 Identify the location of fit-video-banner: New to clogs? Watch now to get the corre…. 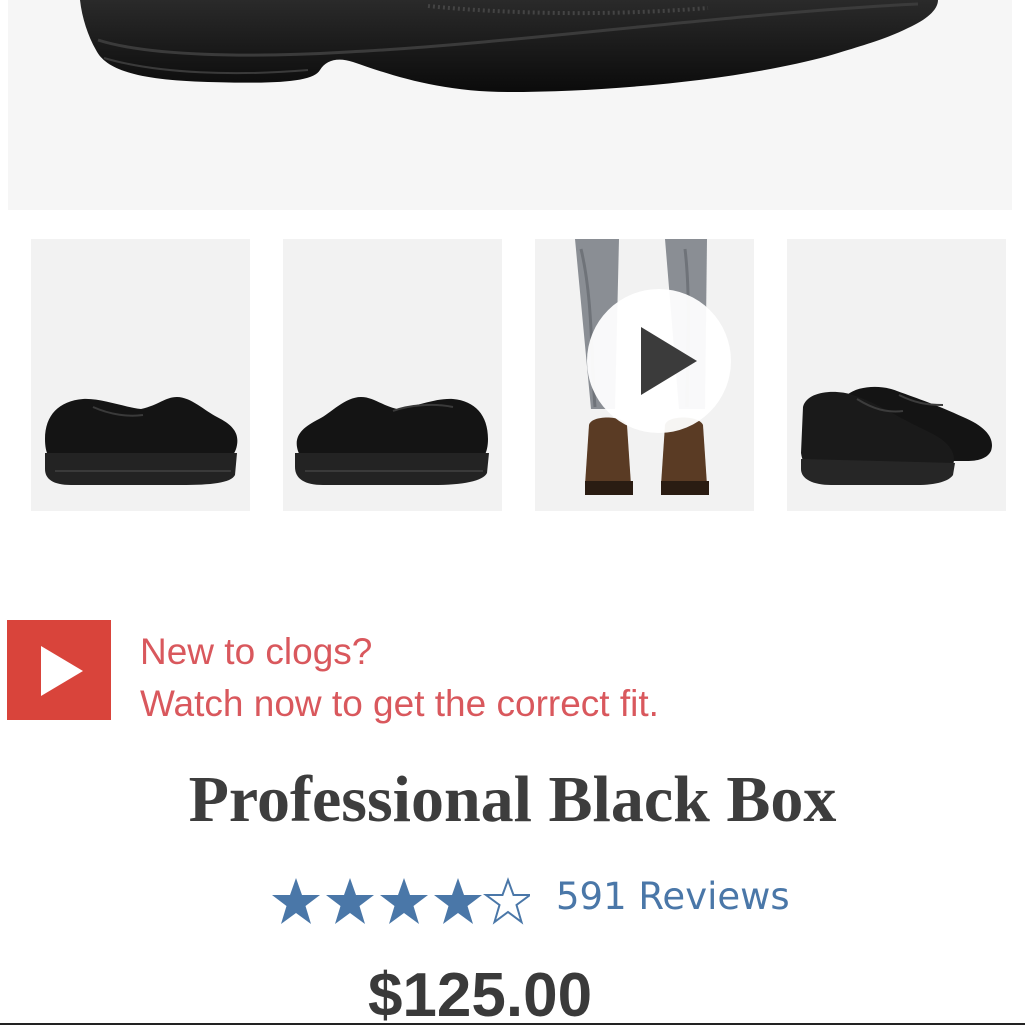
(387, 672).